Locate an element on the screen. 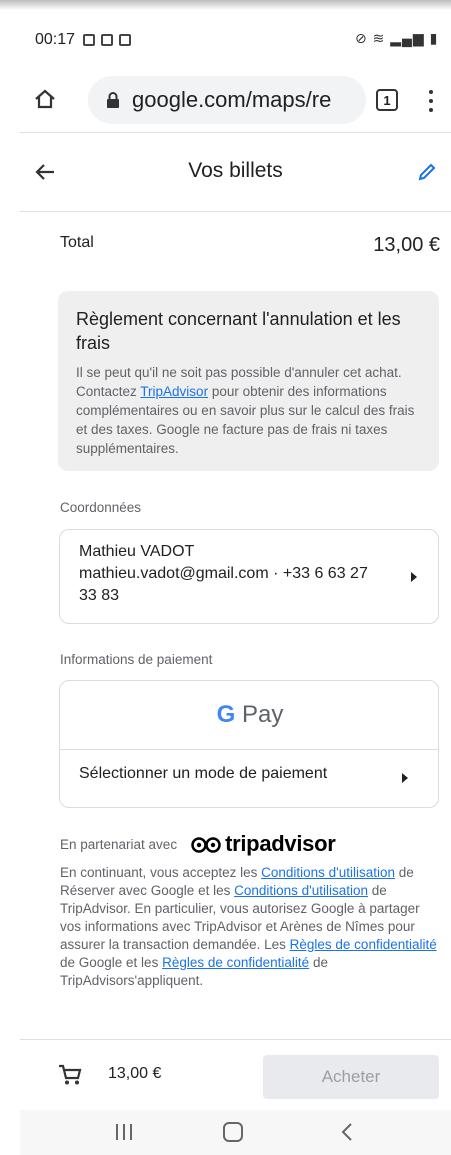 The width and height of the screenshot is (451, 1155). url-bar: google.com/maps/re is located at coordinates (227, 100).